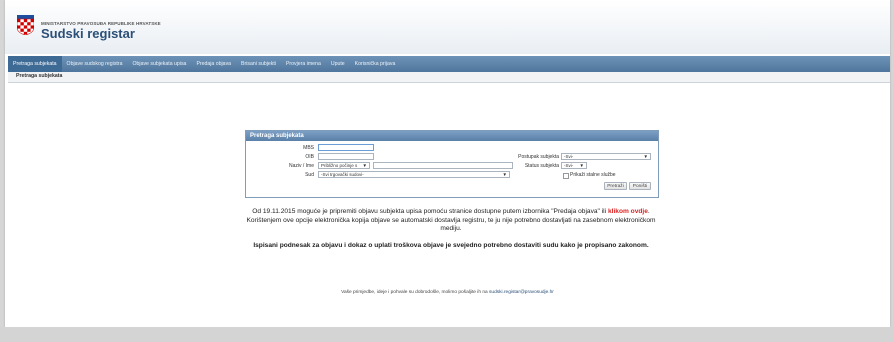  Describe the element at coordinates (342, 174) in the screenshot. I see `sud-value: -Svi trgovački sudovi-` at that location.